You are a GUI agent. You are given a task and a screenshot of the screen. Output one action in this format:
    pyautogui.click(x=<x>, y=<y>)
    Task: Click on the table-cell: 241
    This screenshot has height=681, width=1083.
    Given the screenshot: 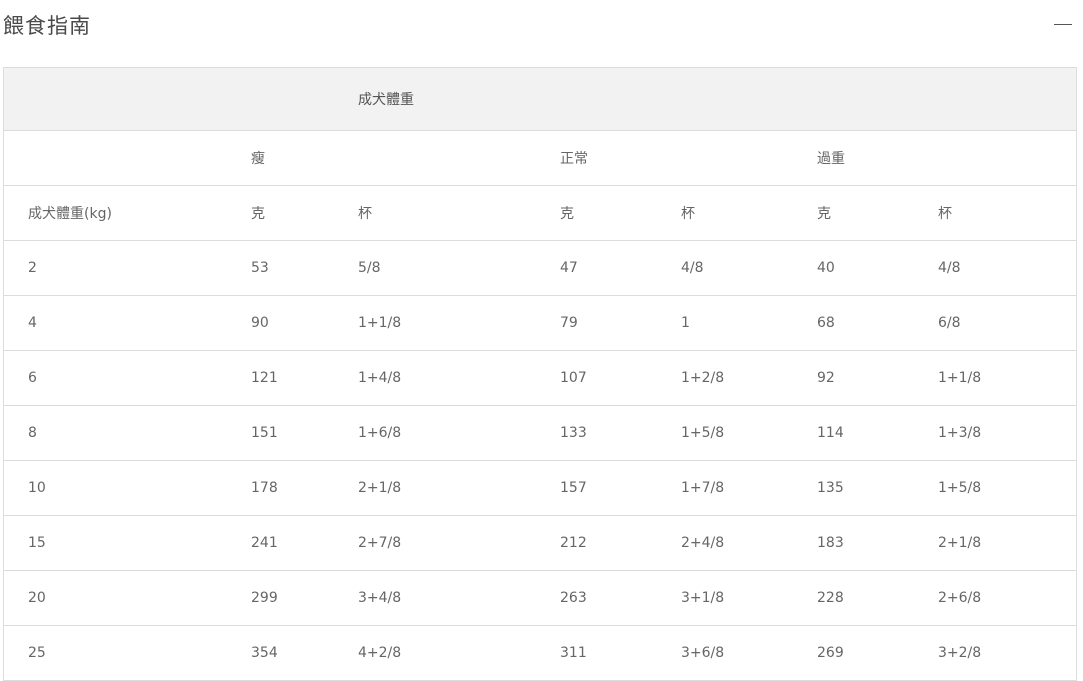 What is the action you would take?
    pyautogui.click(x=304, y=543)
    